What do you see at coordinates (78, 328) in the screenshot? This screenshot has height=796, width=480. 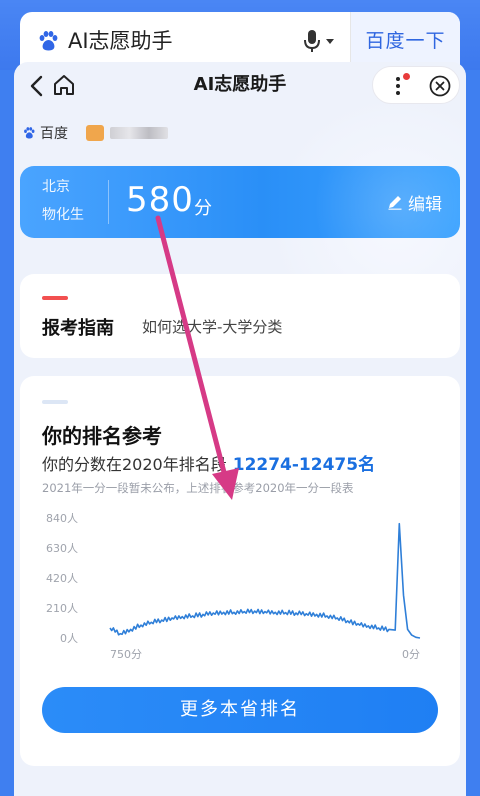 I see `guide-title: 报考指南` at bounding box center [78, 328].